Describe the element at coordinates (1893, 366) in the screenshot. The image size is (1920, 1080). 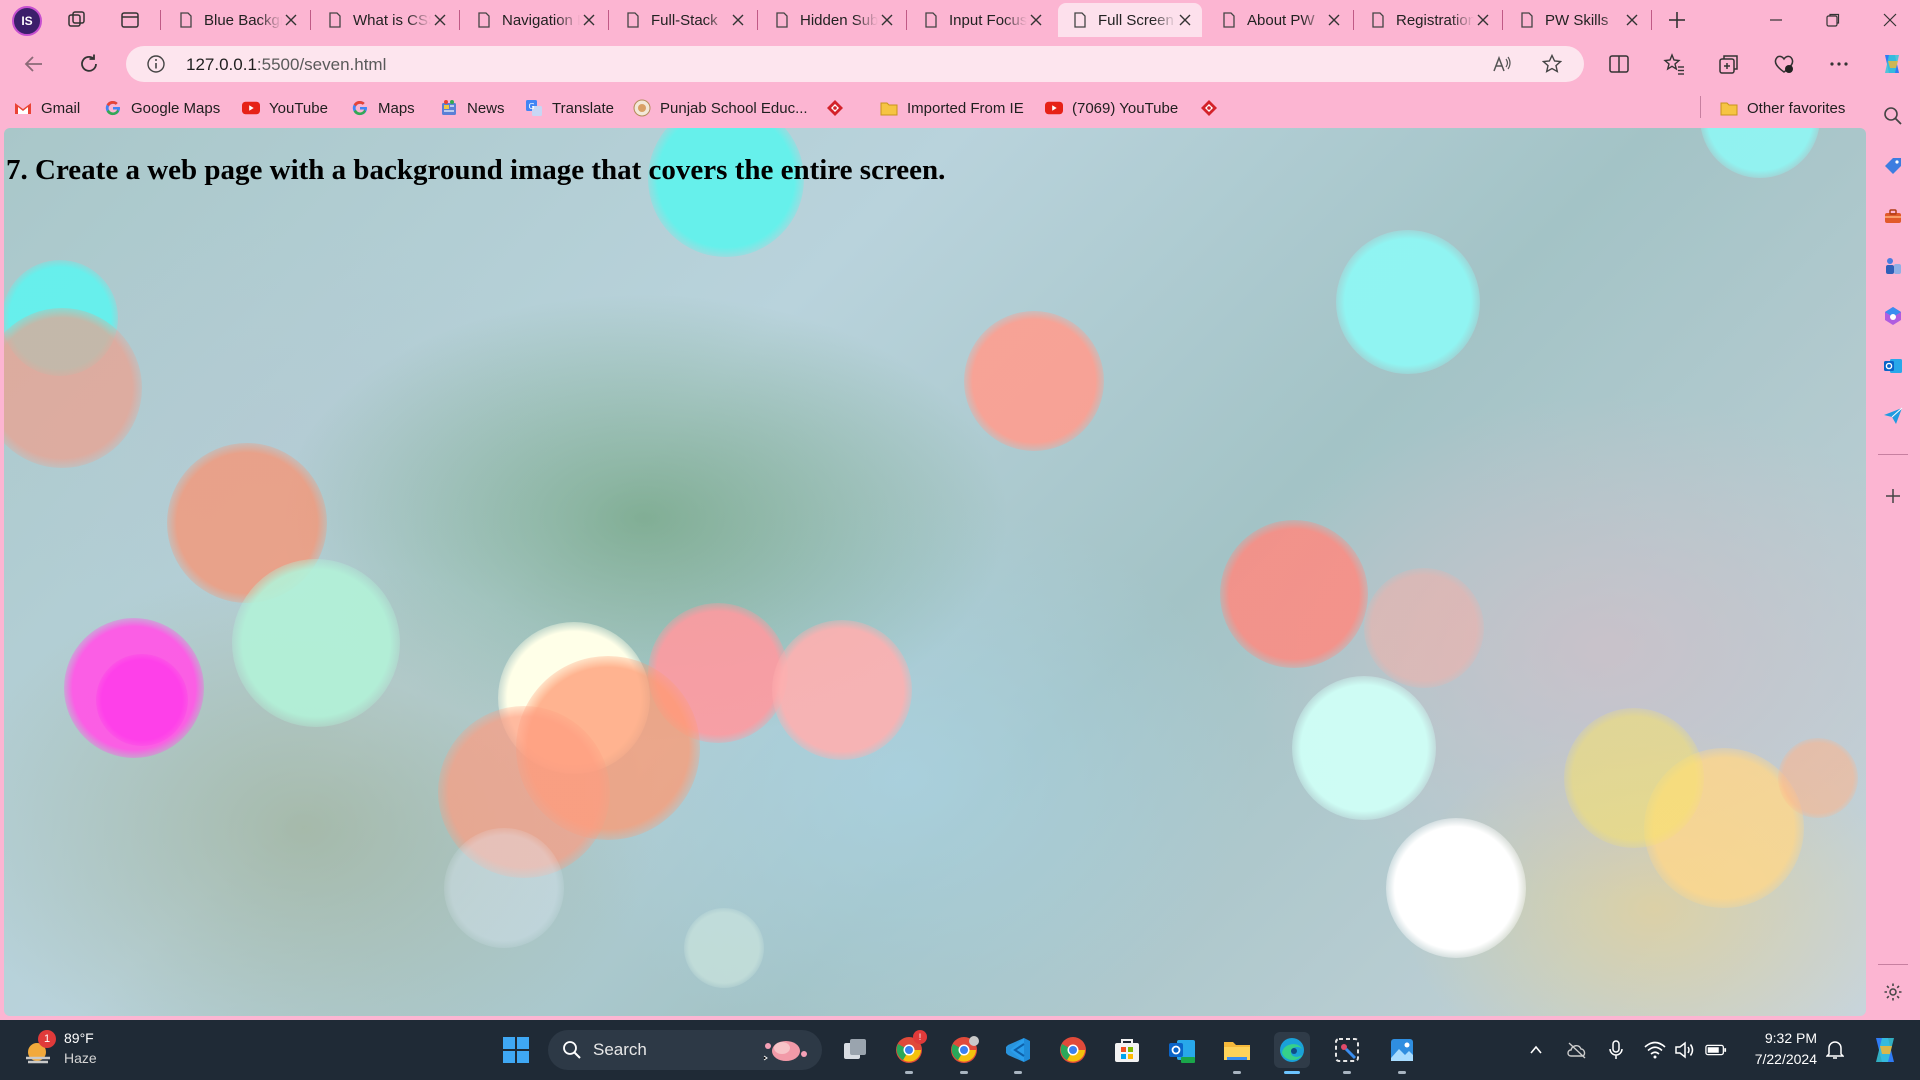
I see `outlook-icon` at that location.